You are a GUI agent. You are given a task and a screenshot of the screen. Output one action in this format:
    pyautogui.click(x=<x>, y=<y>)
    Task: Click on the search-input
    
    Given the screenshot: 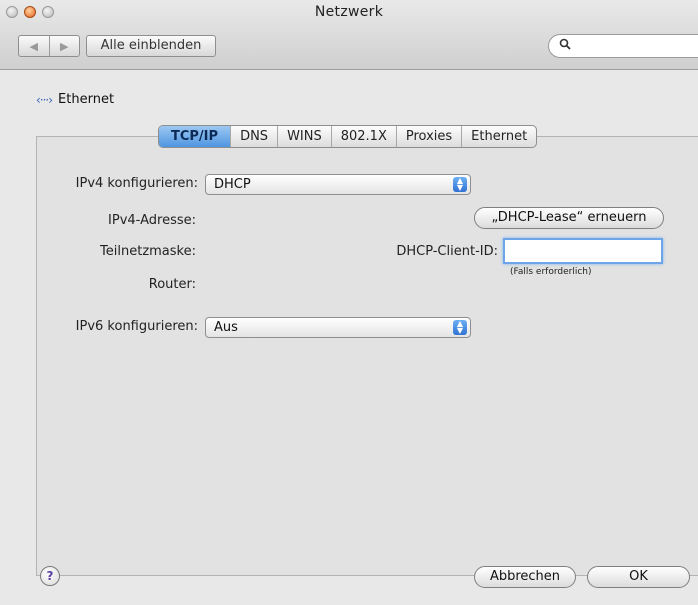 What is the action you would take?
    pyautogui.click(x=623, y=46)
    